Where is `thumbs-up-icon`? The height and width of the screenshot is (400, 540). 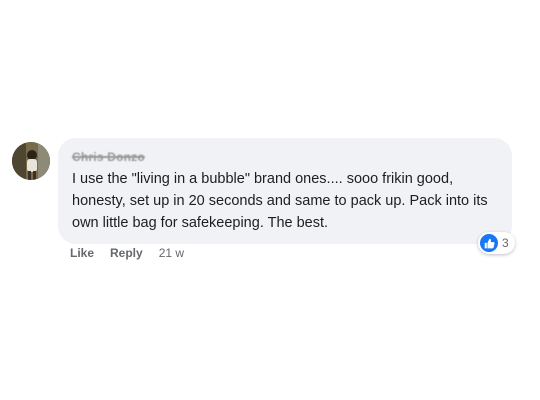 thumbs-up-icon is located at coordinates (489, 243).